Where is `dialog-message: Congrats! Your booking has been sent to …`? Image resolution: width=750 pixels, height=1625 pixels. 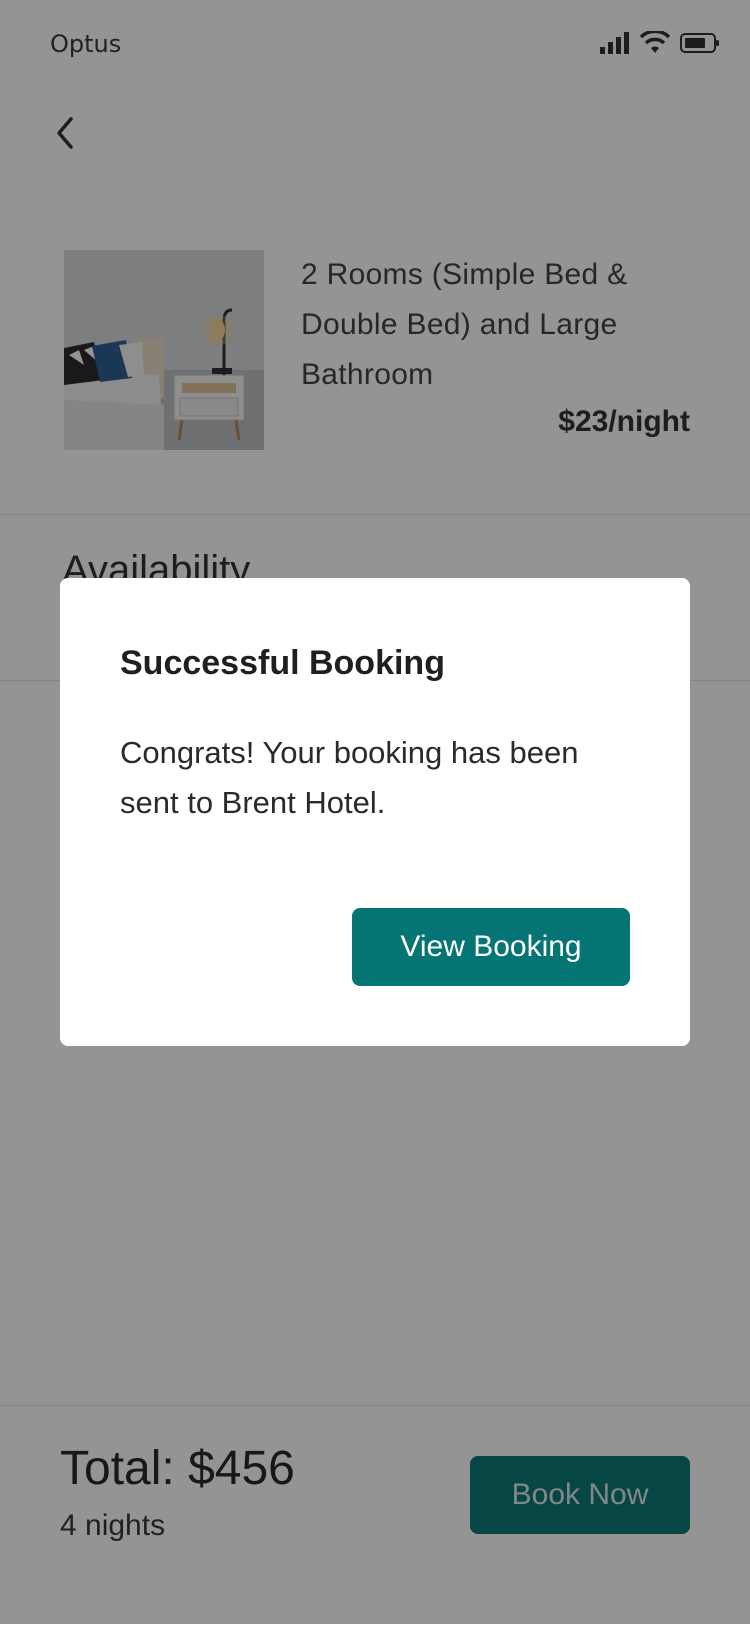 dialog-message: Congrats! Your booking has been sent to … is located at coordinates (349, 777).